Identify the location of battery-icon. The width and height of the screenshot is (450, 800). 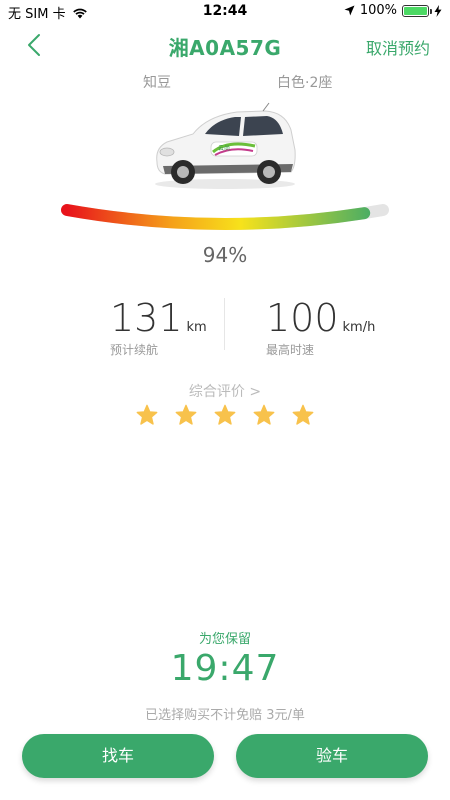
(417, 10).